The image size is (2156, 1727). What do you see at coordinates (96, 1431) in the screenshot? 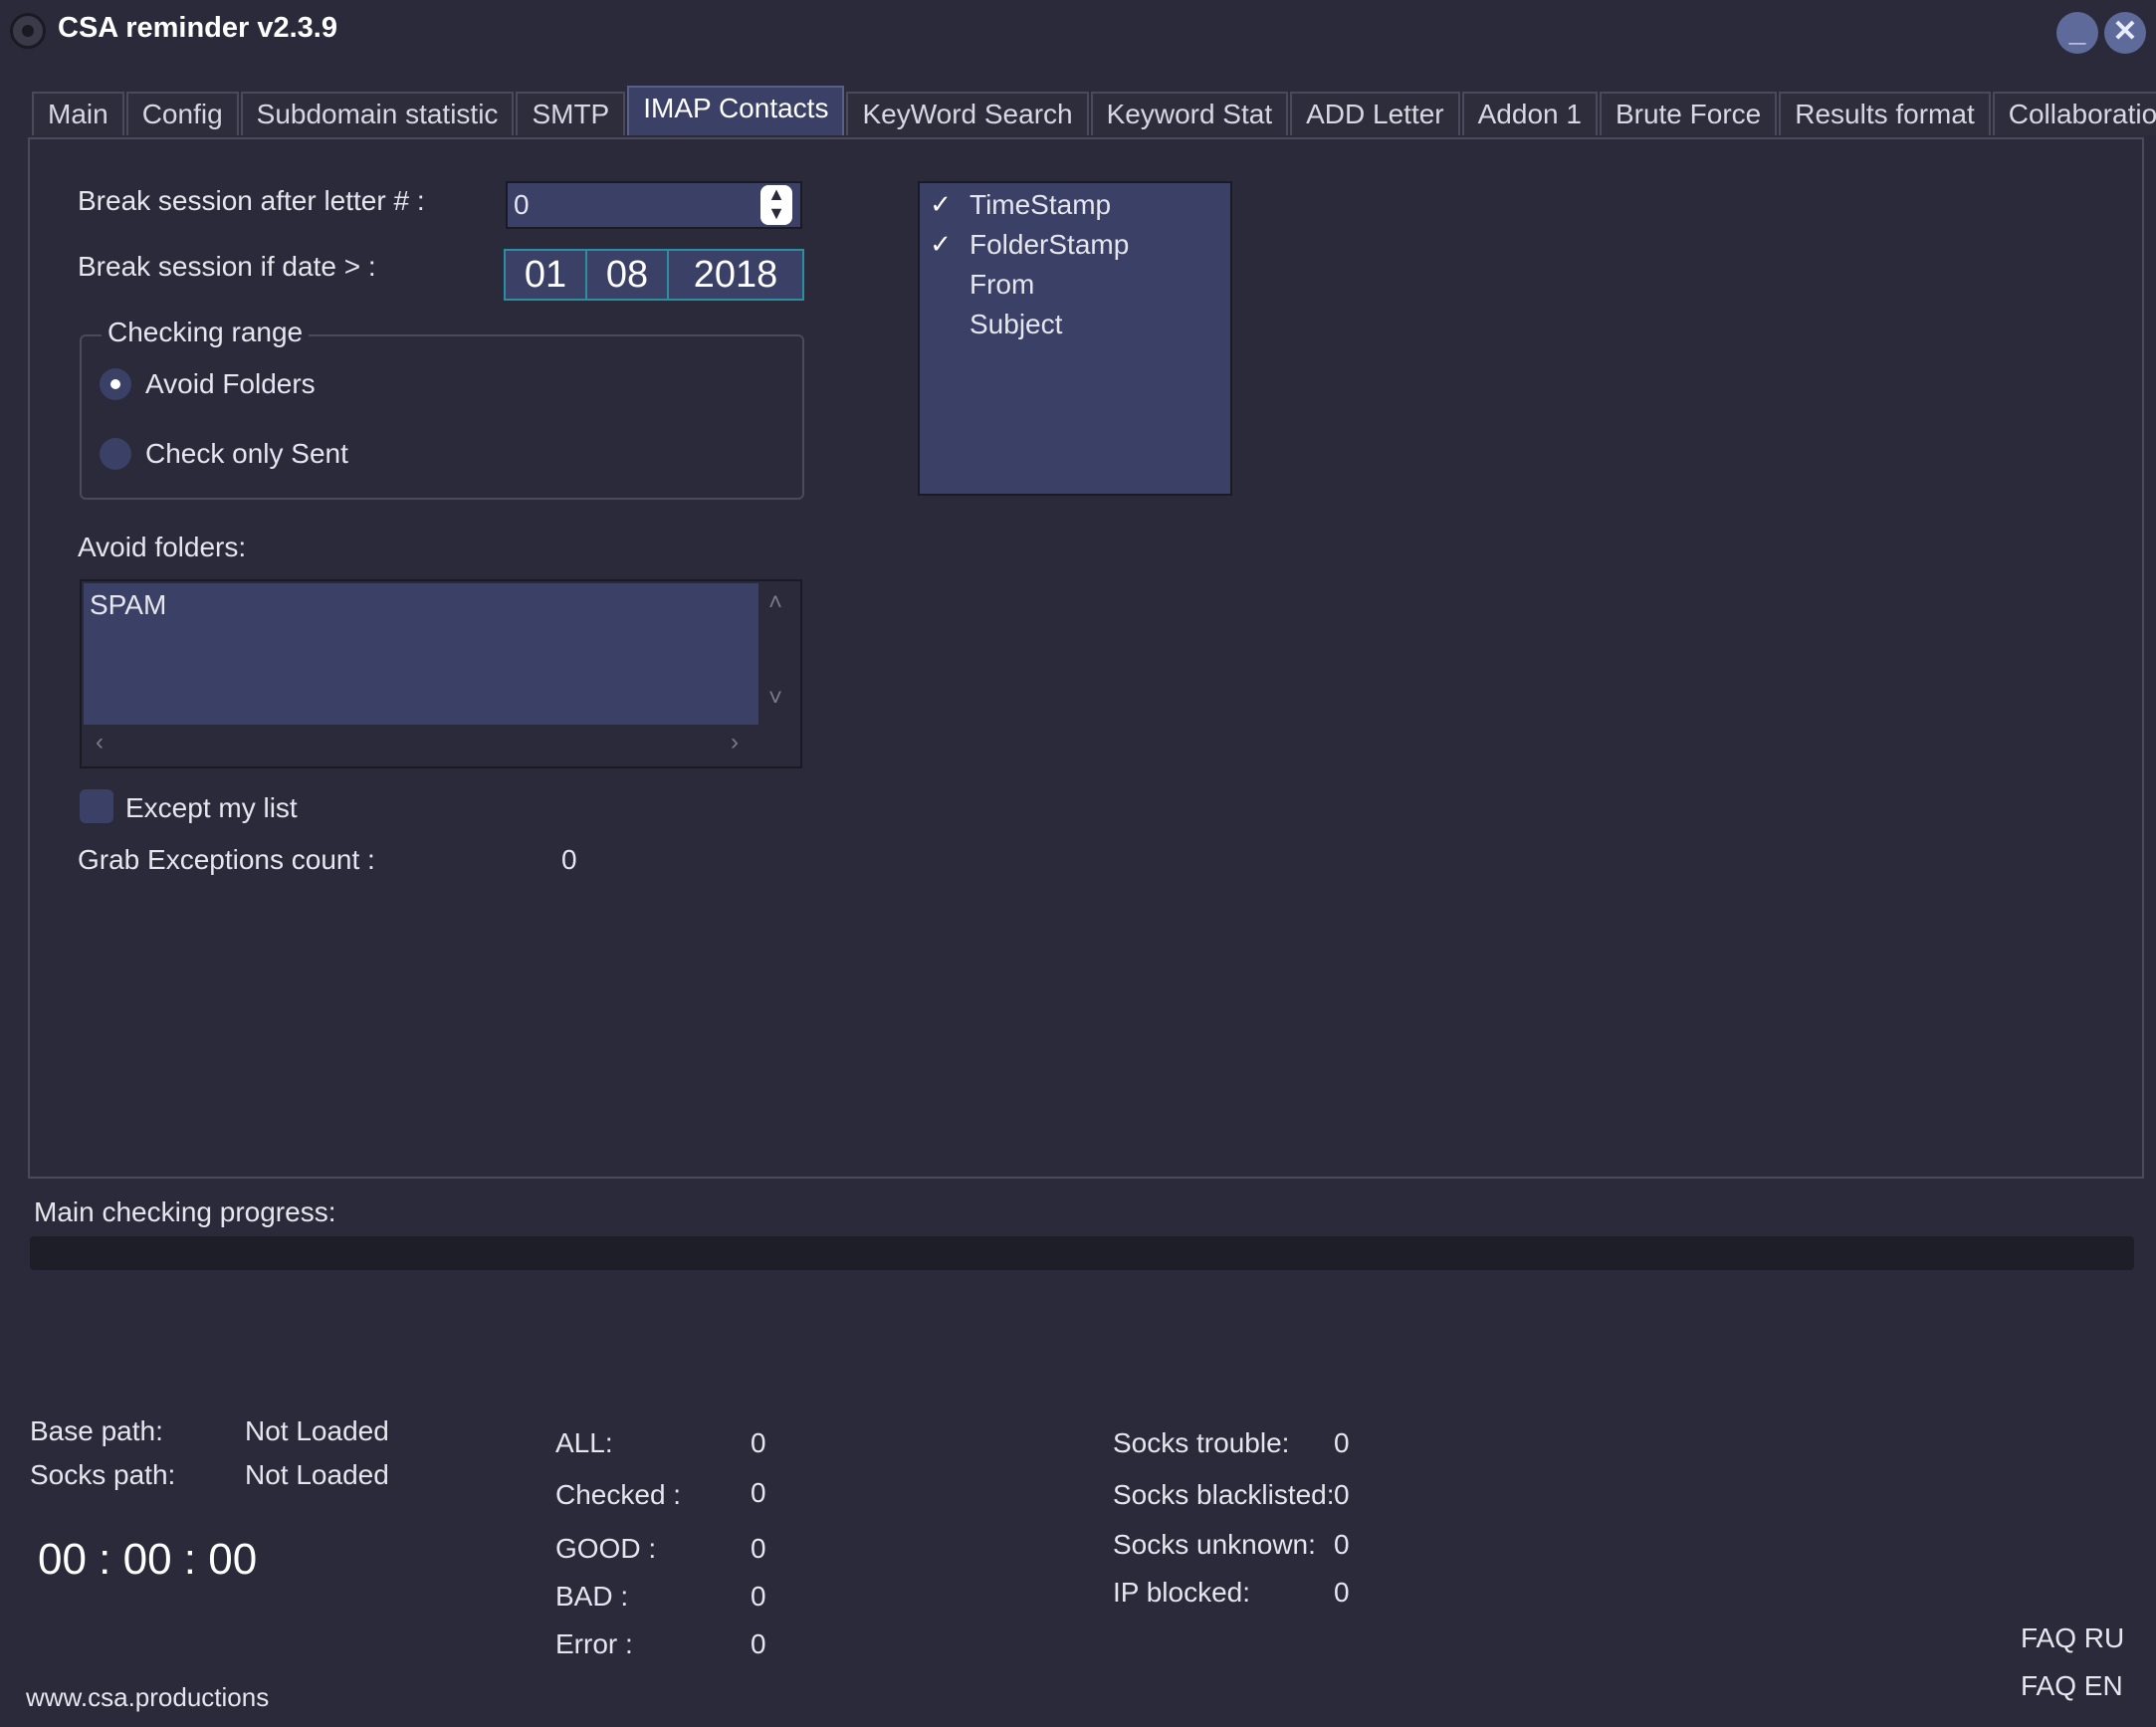
I see `base-path-label: Base path:` at bounding box center [96, 1431].